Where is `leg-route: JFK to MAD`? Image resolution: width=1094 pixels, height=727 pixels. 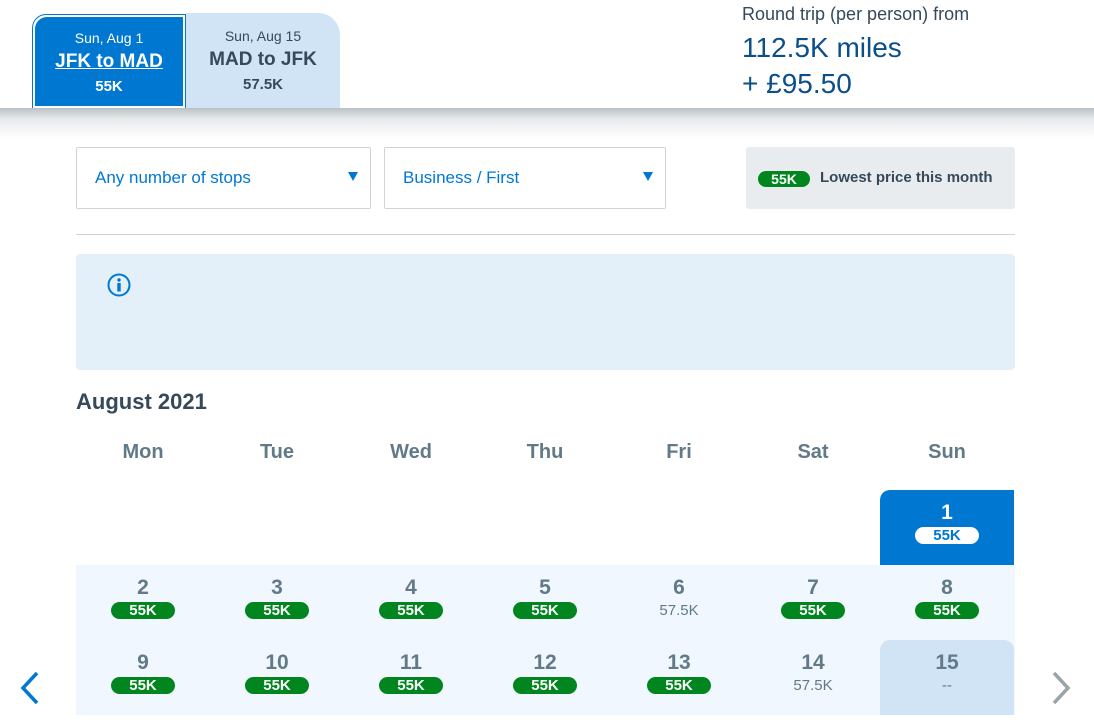 leg-route: JFK to MAD is located at coordinates (109, 61).